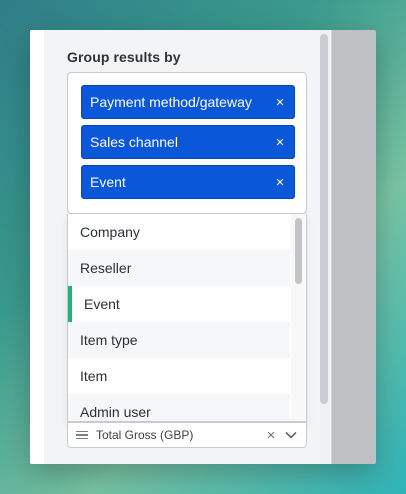 This screenshot has width=406, height=494. I want to click on tag-label: Payment method/gateway, so click(171, 102).